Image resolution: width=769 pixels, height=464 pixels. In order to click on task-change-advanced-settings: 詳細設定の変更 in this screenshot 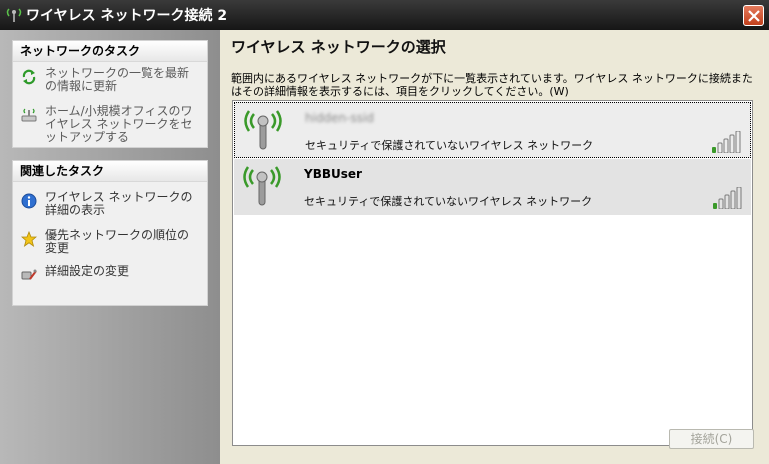, I will do `click(111, 275)`.